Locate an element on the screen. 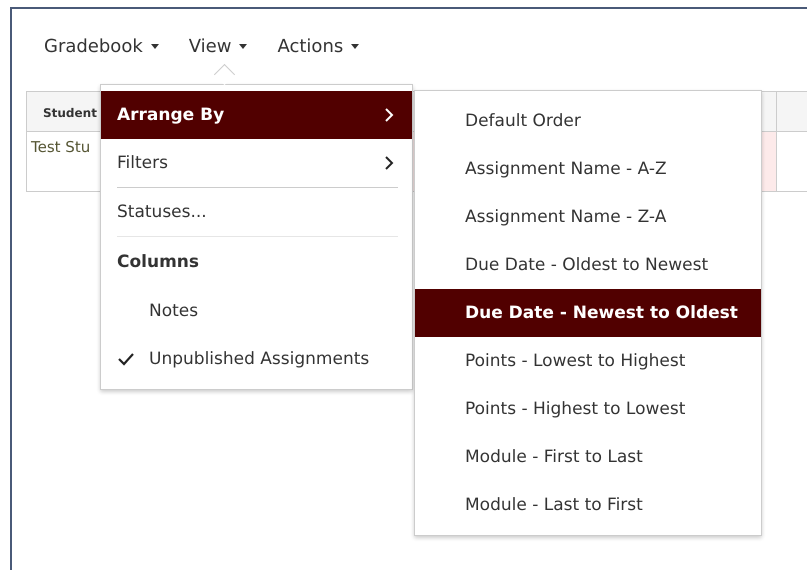 The image size is (807, 570). menu-item: Arrange By is located at coordinates (256, 115).